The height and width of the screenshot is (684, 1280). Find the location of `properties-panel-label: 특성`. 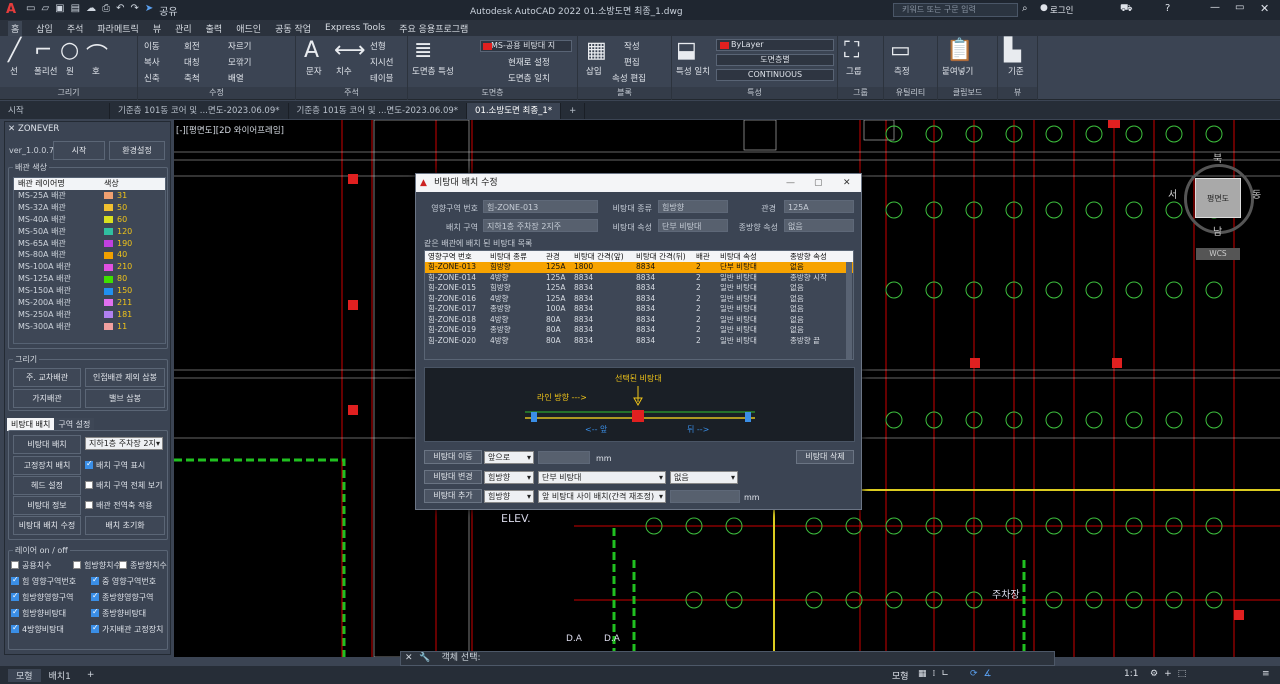

properties-panel-label: 특성 is located at coordinates (754, 93).